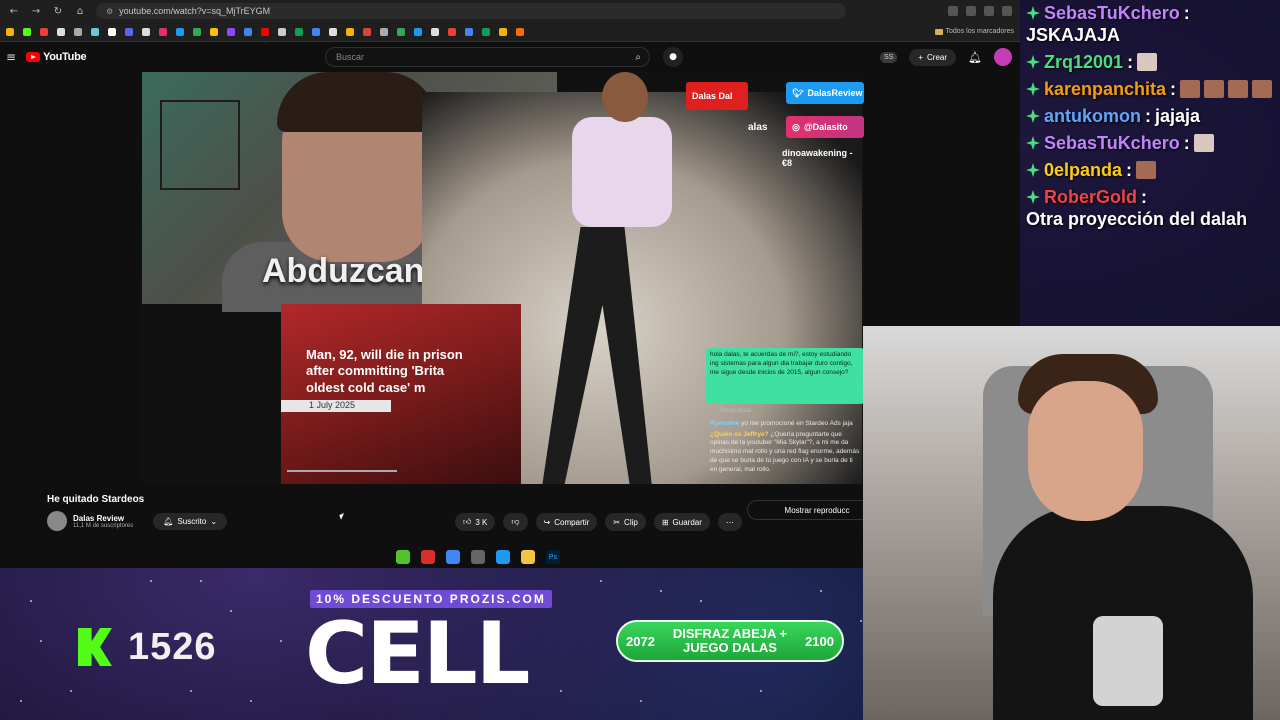 Image resolution: width=1280 pixels, height=720 pixels. I want to click on reload-icon: ↻, so click(58, 11).